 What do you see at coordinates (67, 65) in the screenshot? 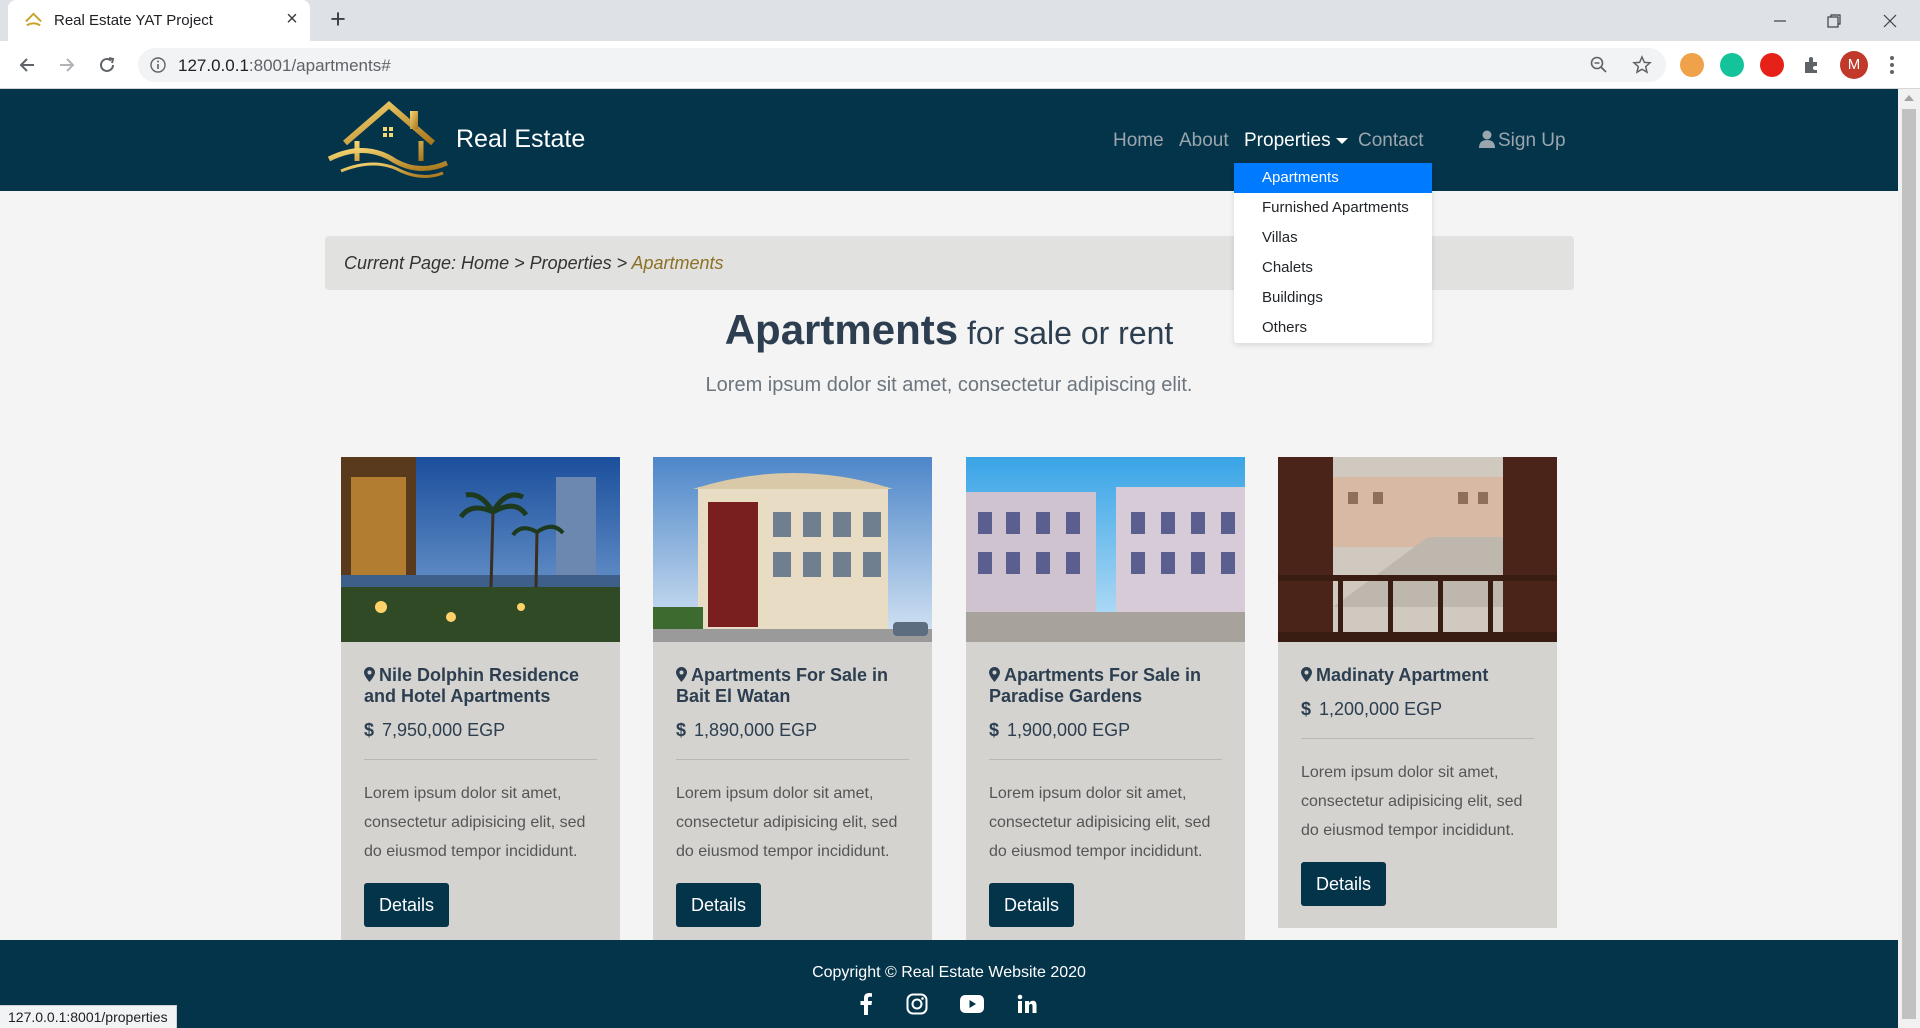
I see `forward-icon` at bounding box center [67, 65].